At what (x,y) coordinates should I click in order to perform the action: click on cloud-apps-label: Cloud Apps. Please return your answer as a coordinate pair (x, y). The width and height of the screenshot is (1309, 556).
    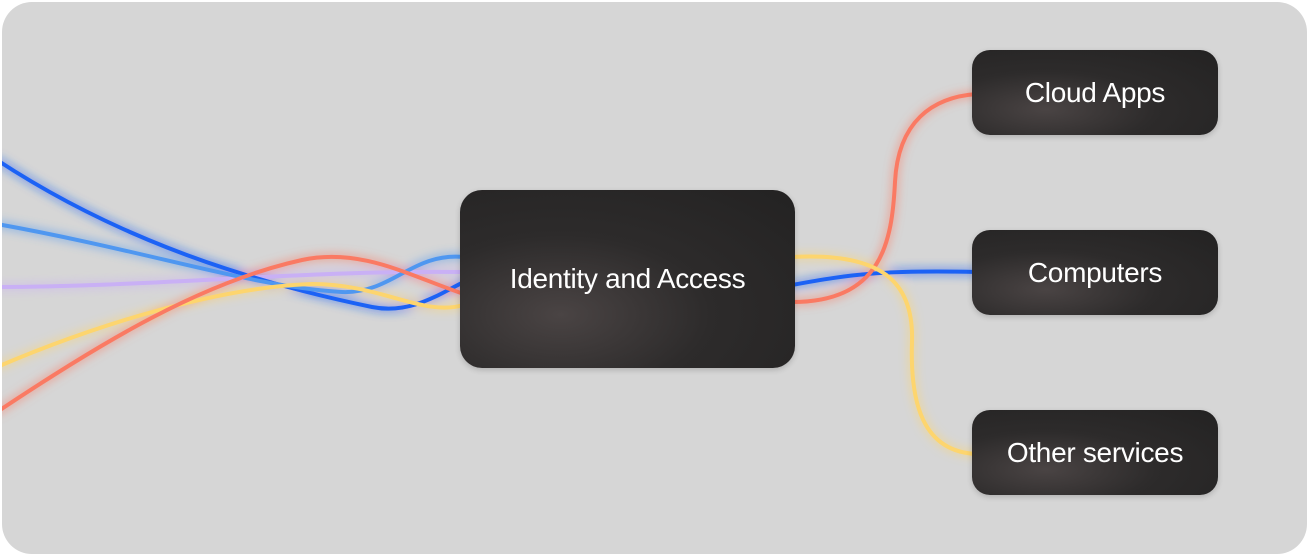
    Looking at the image, I should click on (1095, 92).